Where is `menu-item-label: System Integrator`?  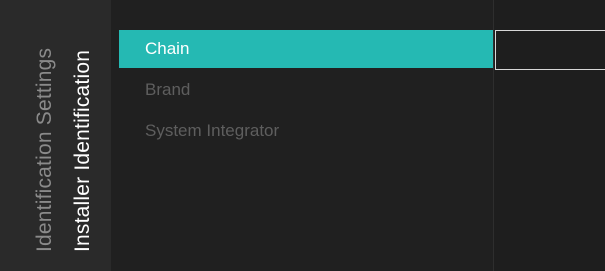 menu-item-label: System Integrator is located at coordinates (212, 130).